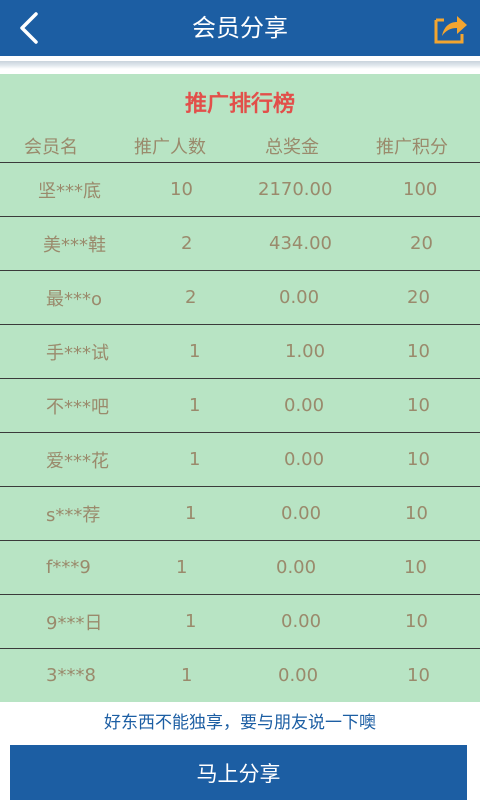  Describe the element at coordinates (74, 299) in the screenshot. I see `member-name: 最***o` at that location.